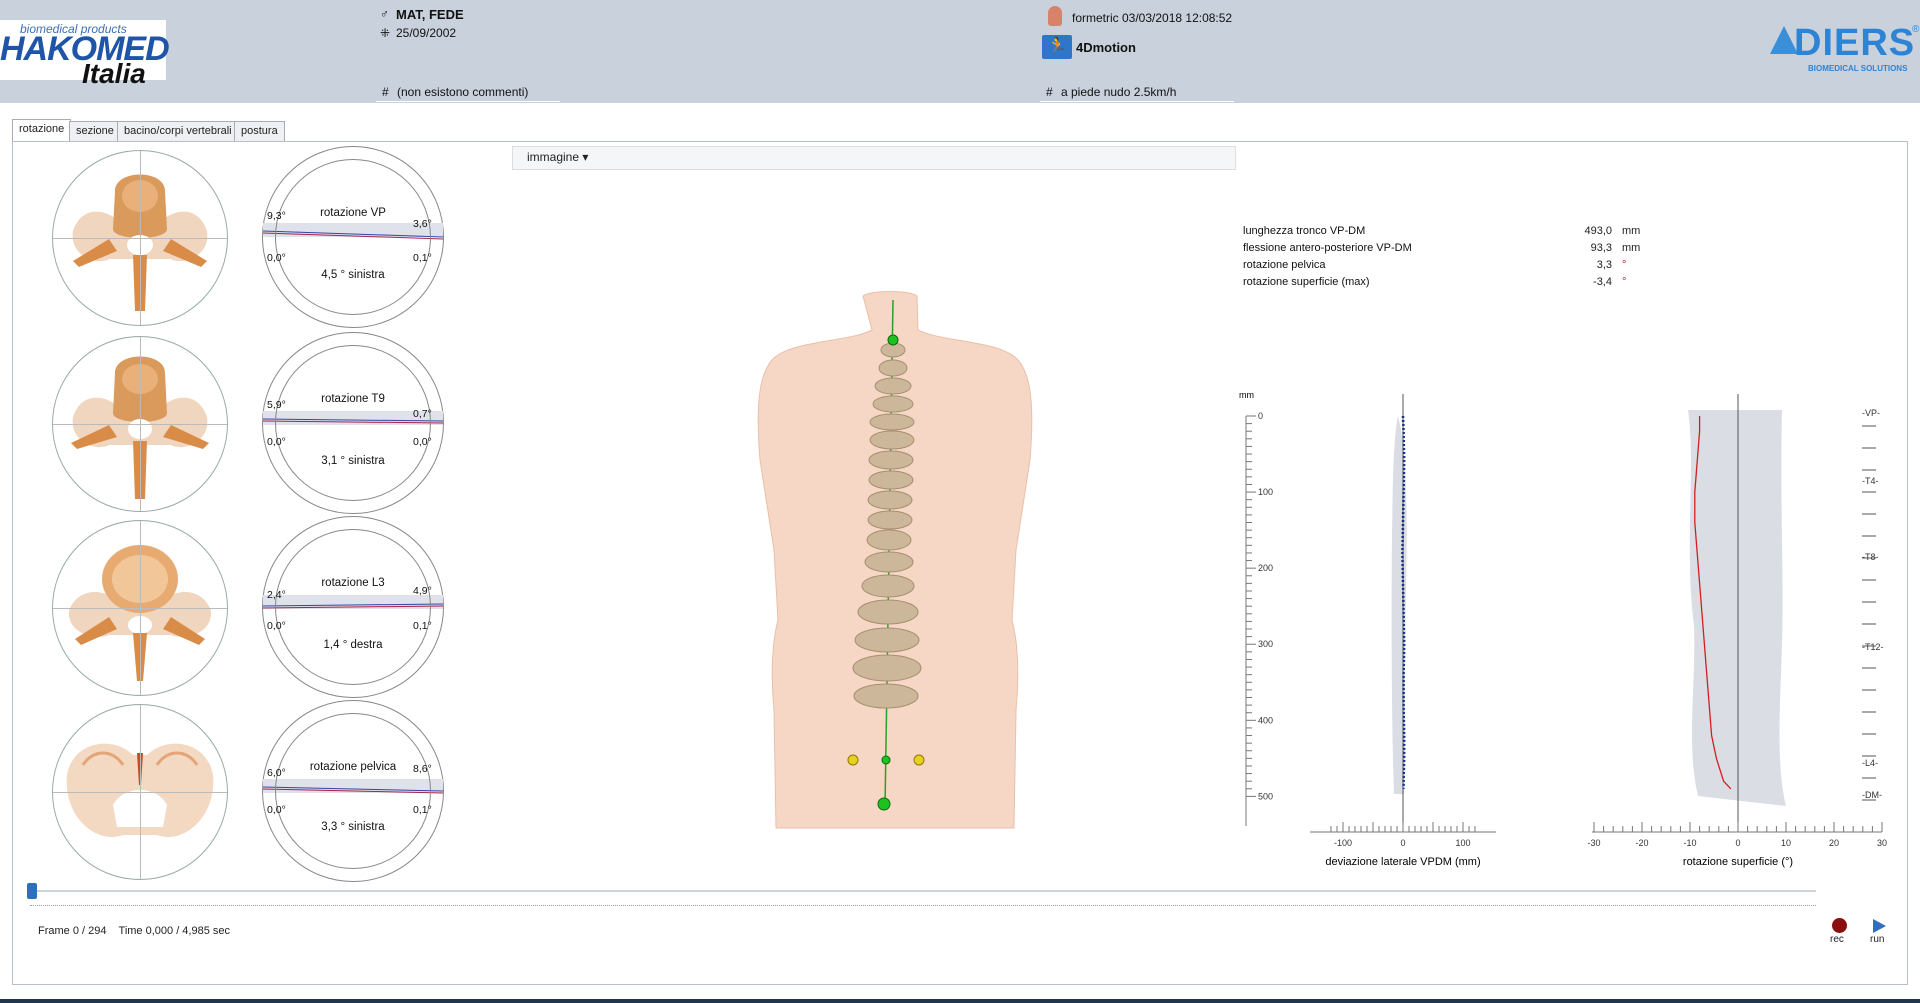 The image size is (1920, 1003). What do you see at coordinates (385, 33) in the screenshot?
I see `birth-icon: ⁜` at bounding box center [385, 33].